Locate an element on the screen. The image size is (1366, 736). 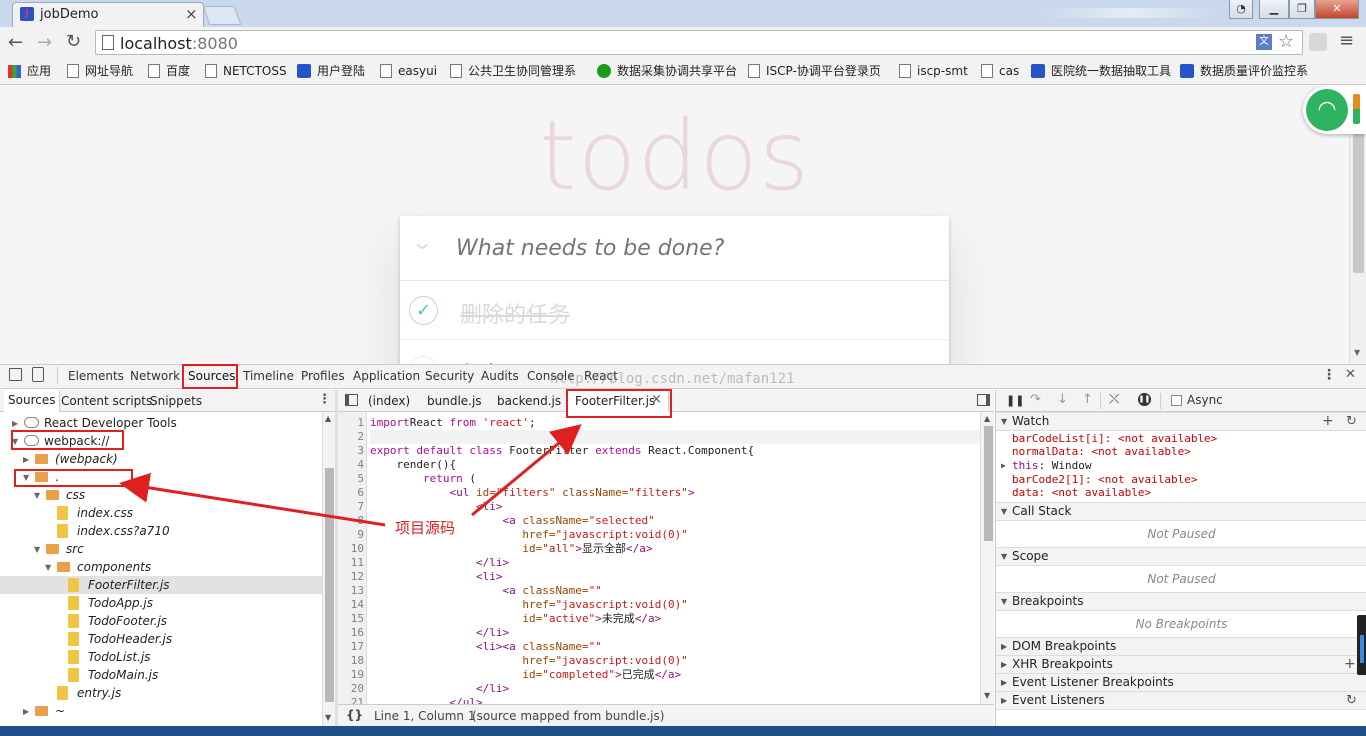
os-taskbar is located at coordinates (683, 731).